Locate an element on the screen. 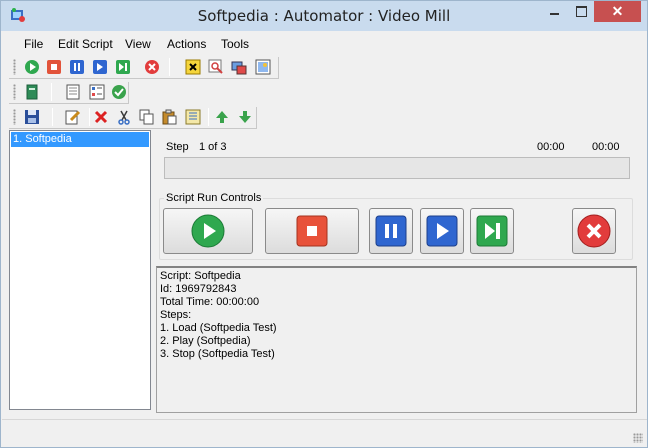 The width and height of the screenshot is (648, 448). details-line: Id: 1969792843 is located at coordinates (198, 289).